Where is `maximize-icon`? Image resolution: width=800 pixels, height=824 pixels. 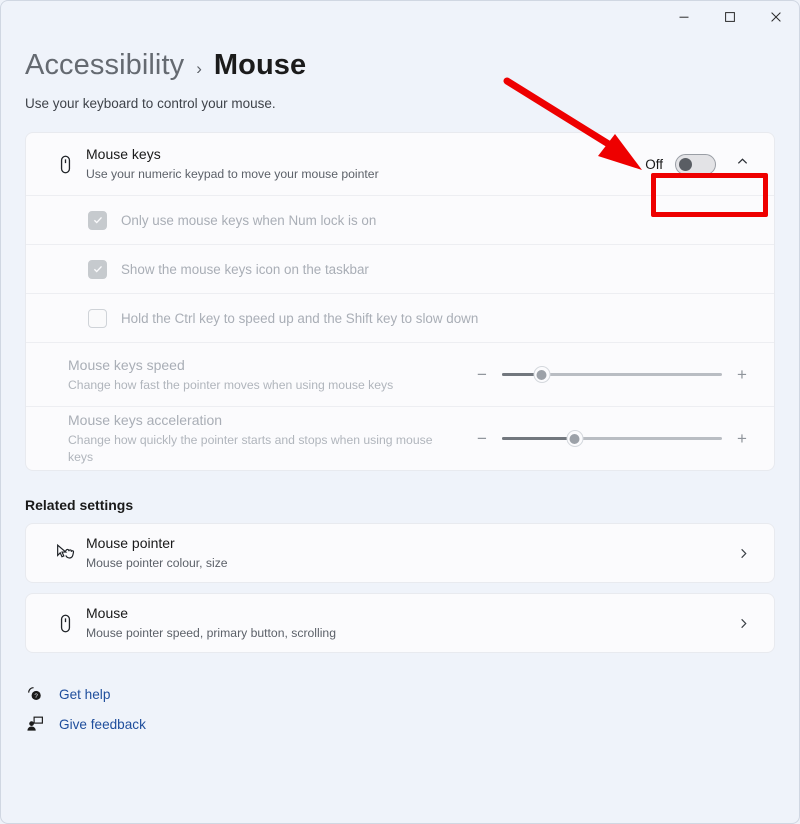 maximize-icon is located at coordinates (730, 17).